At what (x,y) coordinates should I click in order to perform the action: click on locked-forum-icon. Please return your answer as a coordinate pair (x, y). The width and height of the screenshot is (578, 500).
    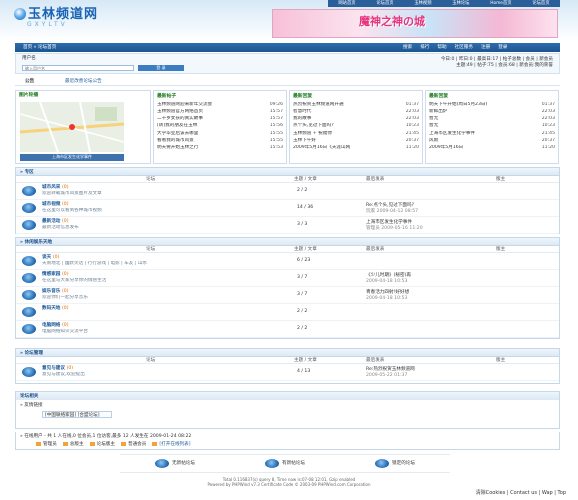
    Looking at the image, I should click on (382, 463).